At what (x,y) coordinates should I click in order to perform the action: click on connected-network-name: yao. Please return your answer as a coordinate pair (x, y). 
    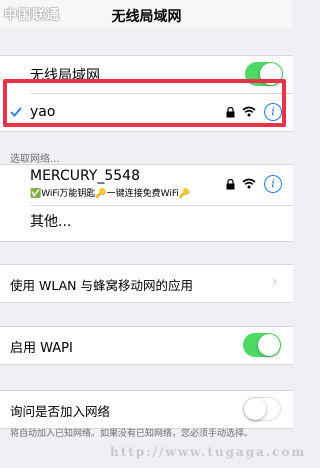
    Looking at the image, I should click on (43, 112).